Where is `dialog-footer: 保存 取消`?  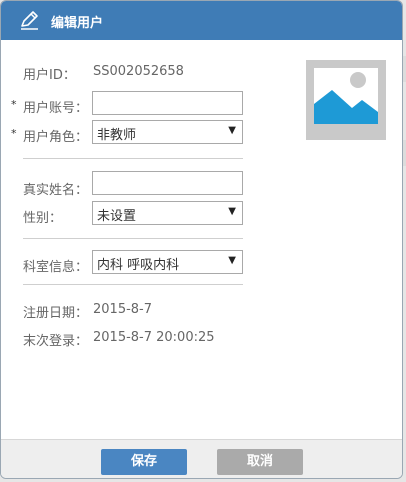 dialog-footer: 保存 取消 is located at coordinates (201, 458).